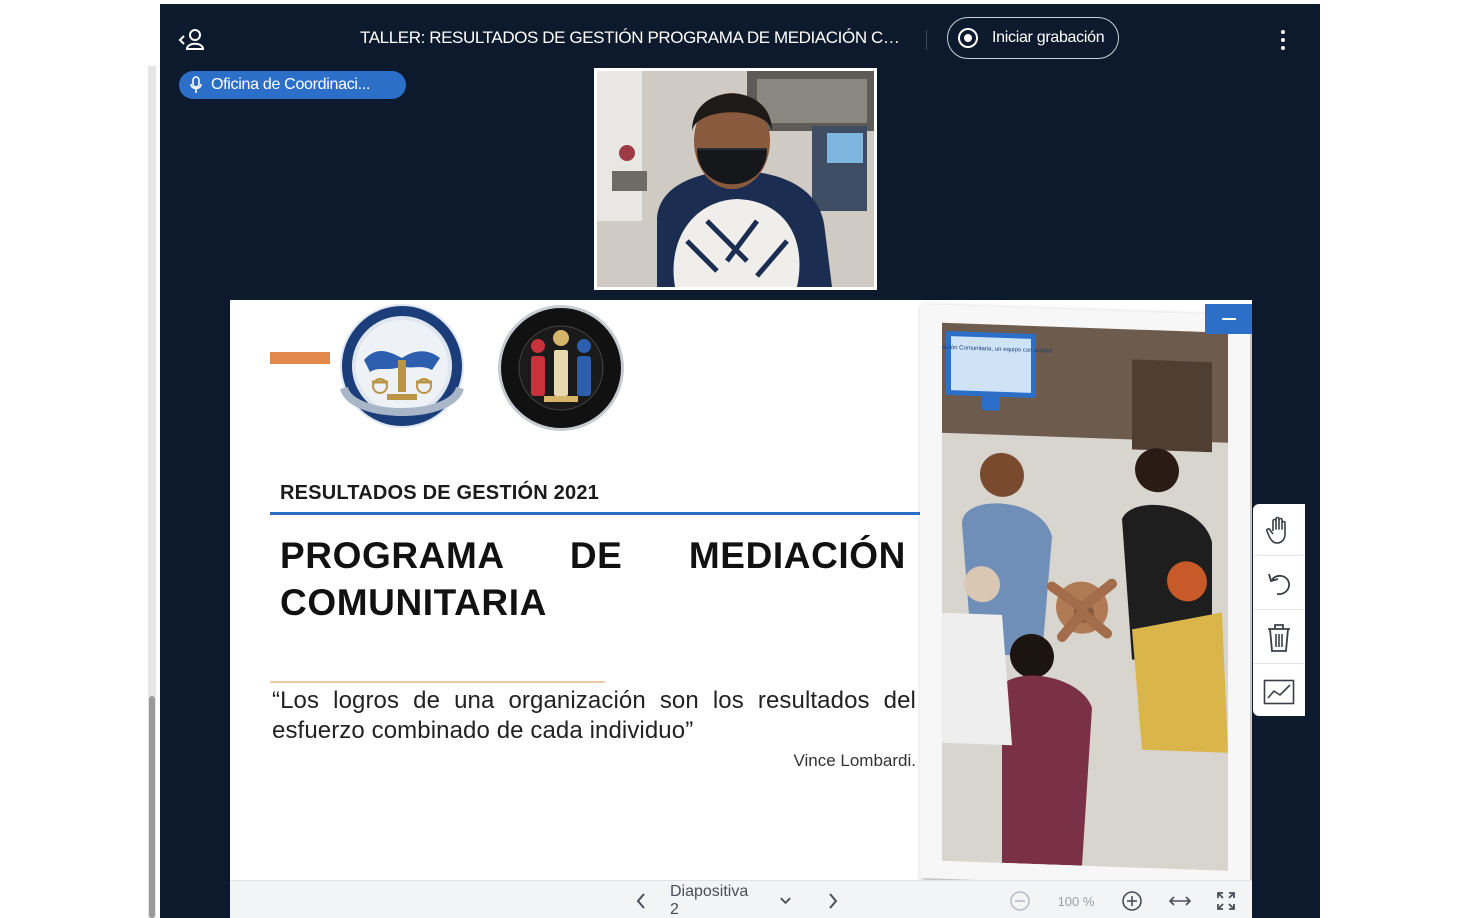 The width and height of the screenshot is (1478, 918). I want to click on webcam-video, so click(735, 179).